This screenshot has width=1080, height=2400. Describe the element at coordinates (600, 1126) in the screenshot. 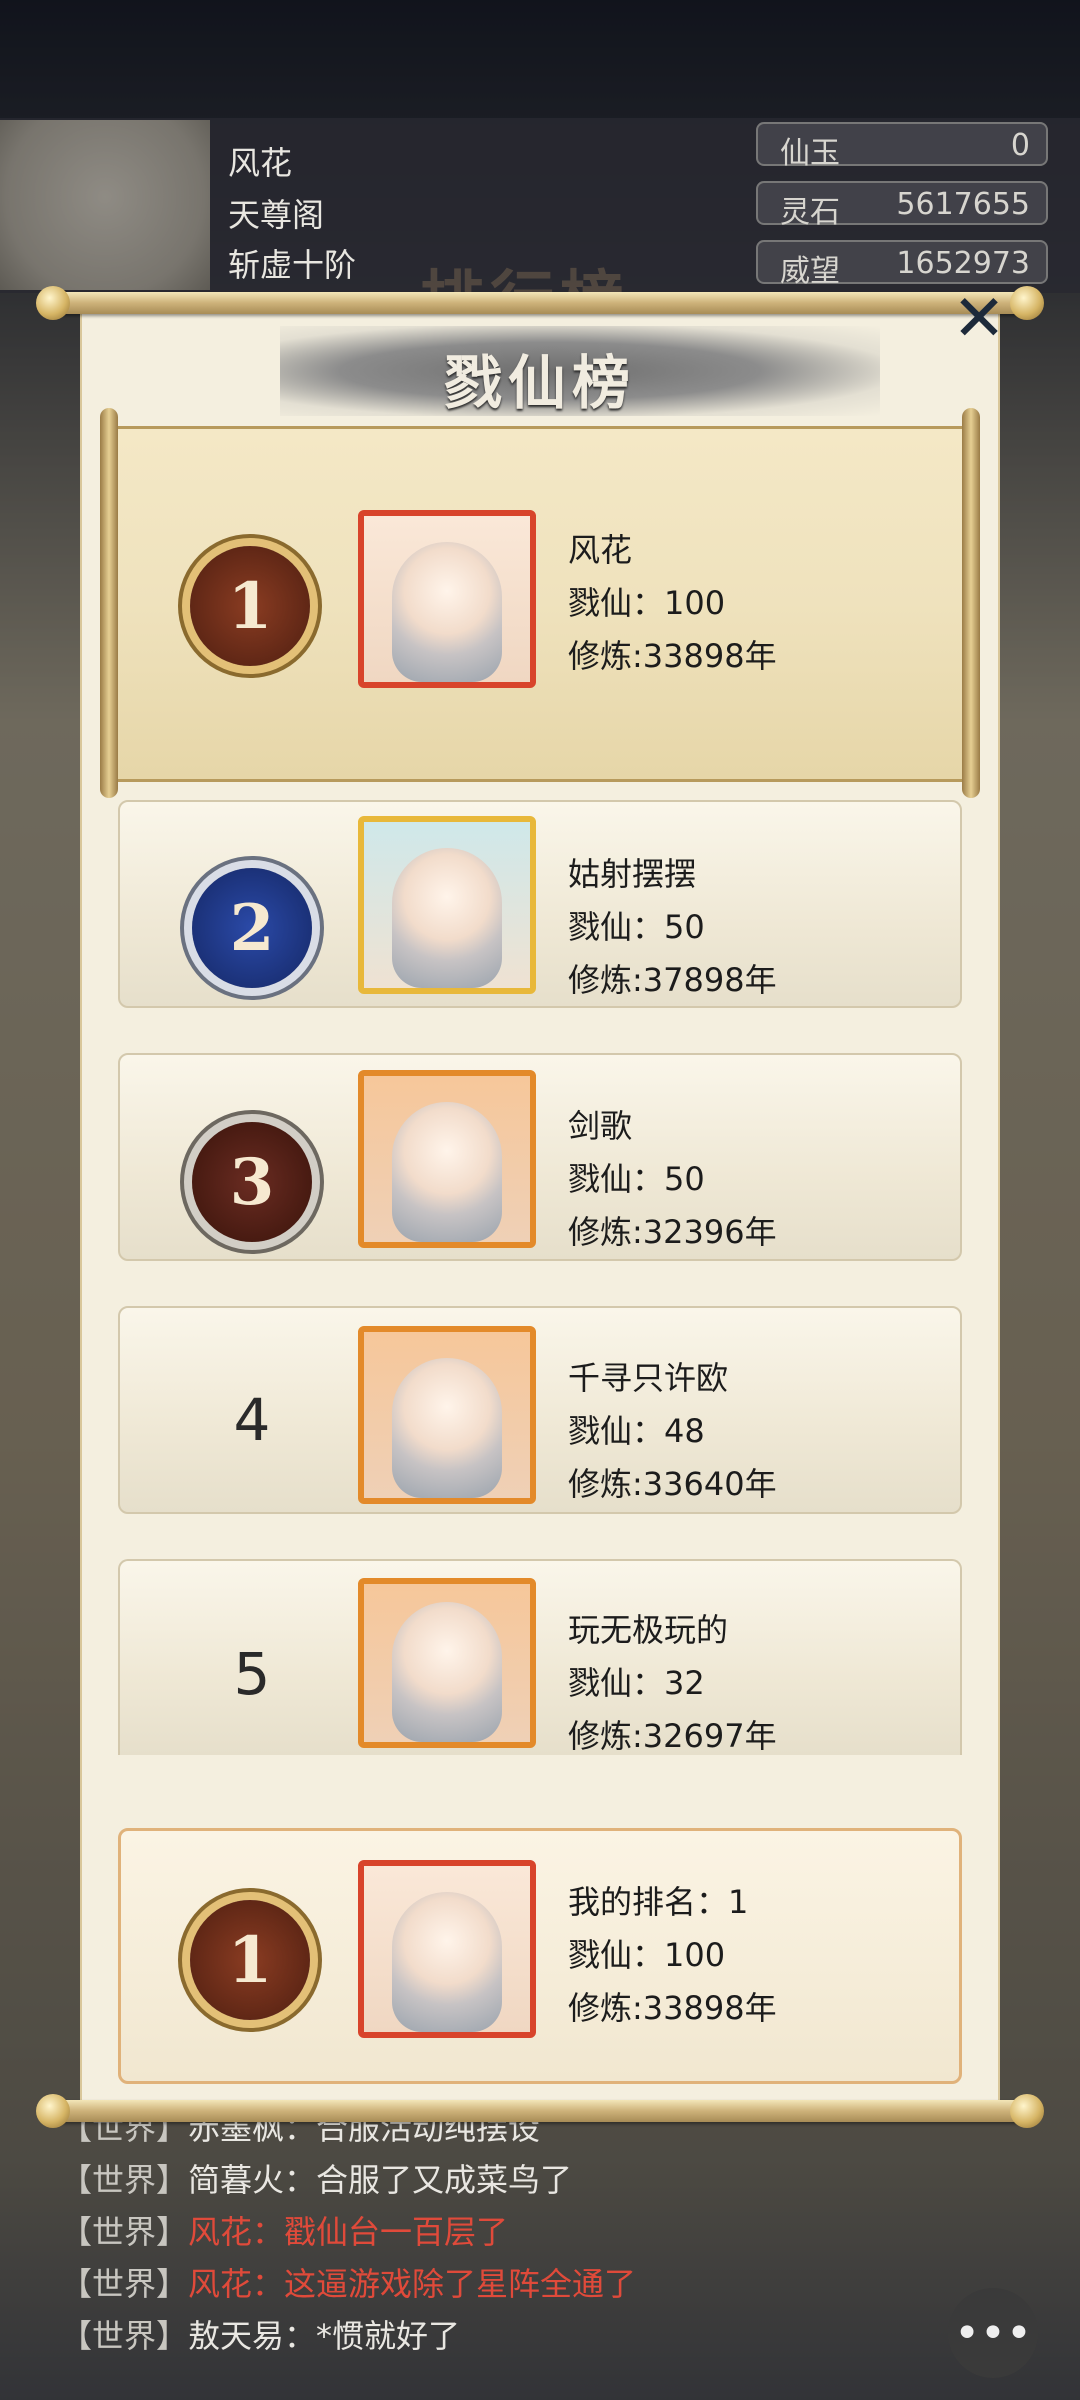

I see `entry-name: 剑歌` at that location.